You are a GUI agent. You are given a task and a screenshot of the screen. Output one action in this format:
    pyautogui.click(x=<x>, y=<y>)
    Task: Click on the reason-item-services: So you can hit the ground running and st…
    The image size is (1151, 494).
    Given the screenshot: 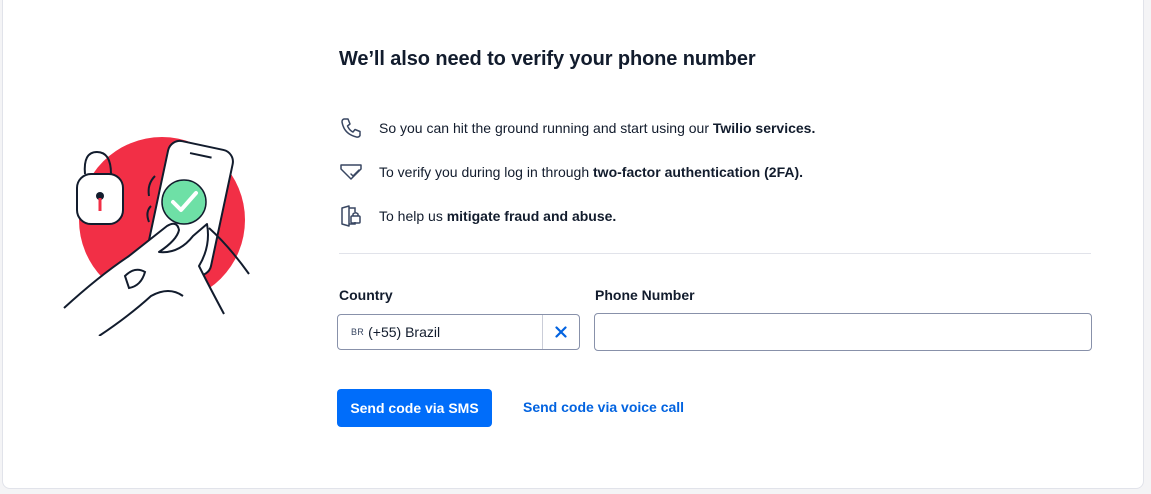 What is the action you would take?
    pyautogui.click(x=577, y=128)
    